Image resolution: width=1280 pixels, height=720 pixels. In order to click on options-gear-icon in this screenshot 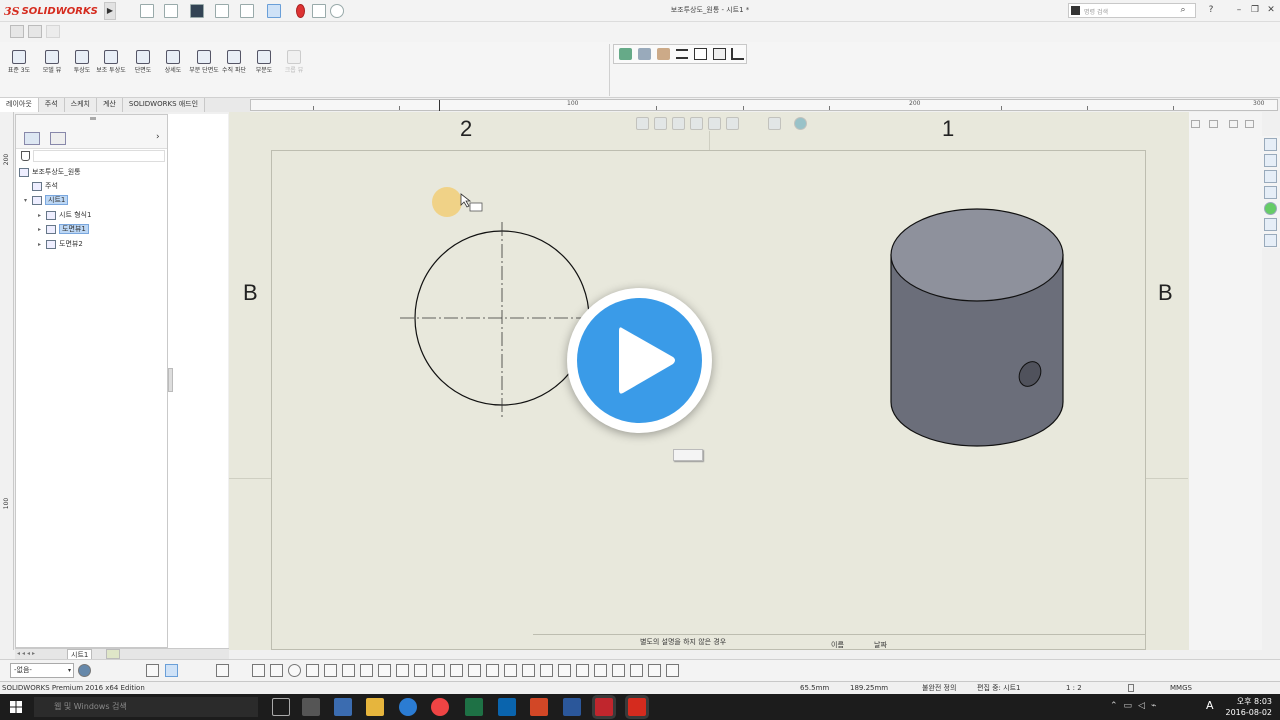, I will do `click(337, 11)`.